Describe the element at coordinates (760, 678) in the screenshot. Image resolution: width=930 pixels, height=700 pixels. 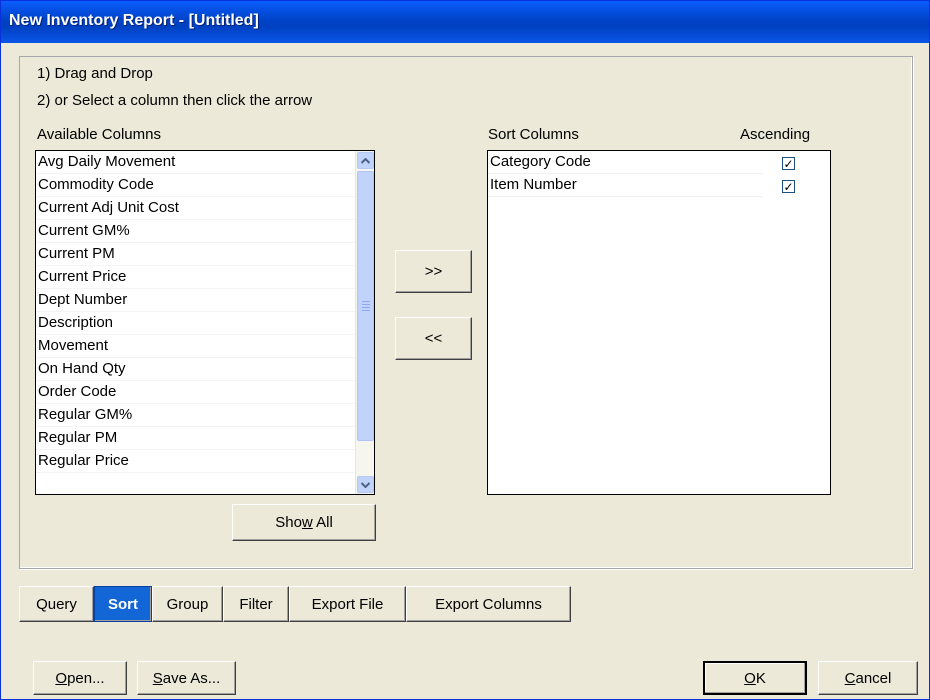
I see `ok-label: K` at that location.